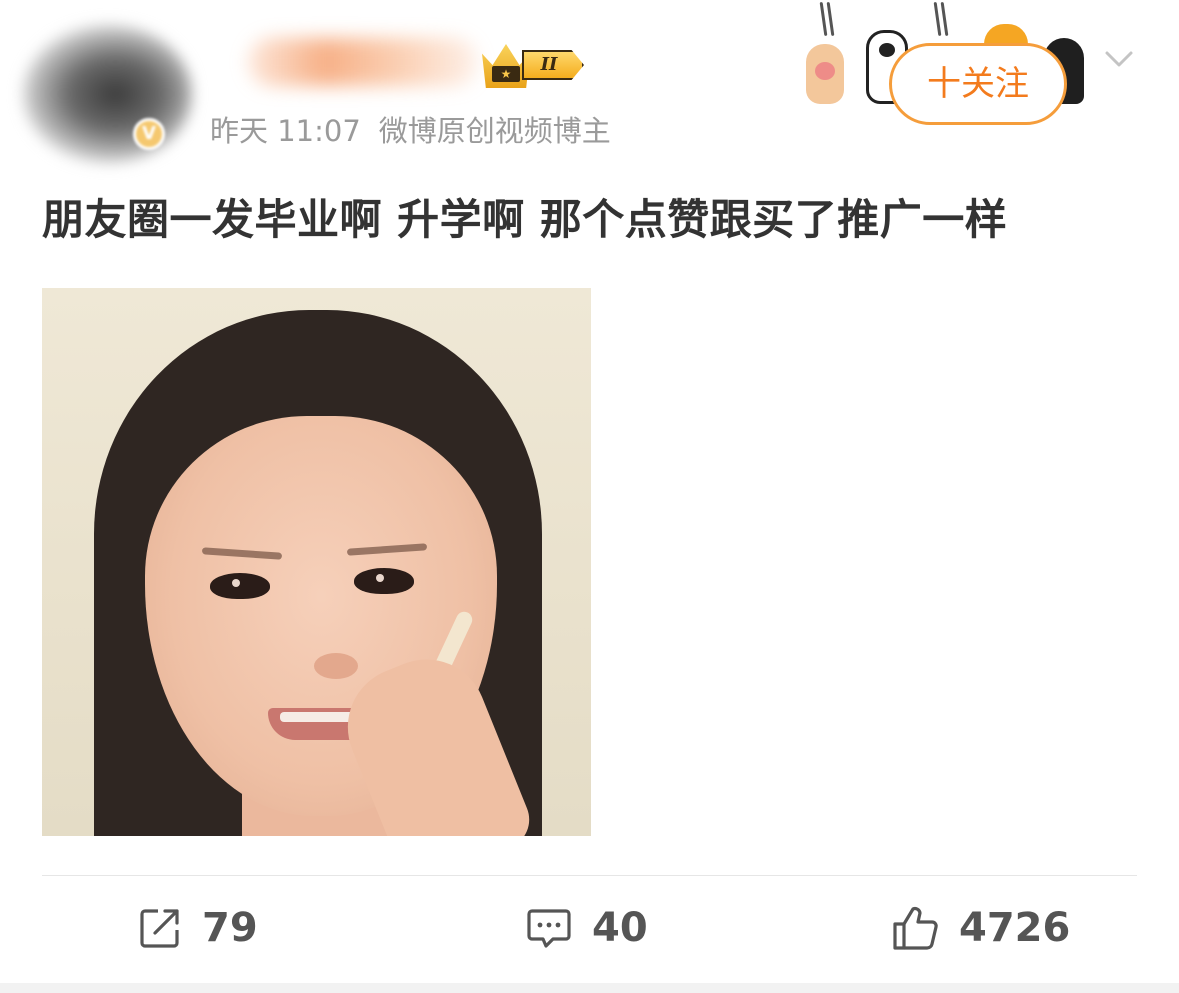 This screenshot has width=1179, height=993. What do you see at coordinates (589, 875) in the screenshot?
I see `divider` at bounding box center [589, 875].